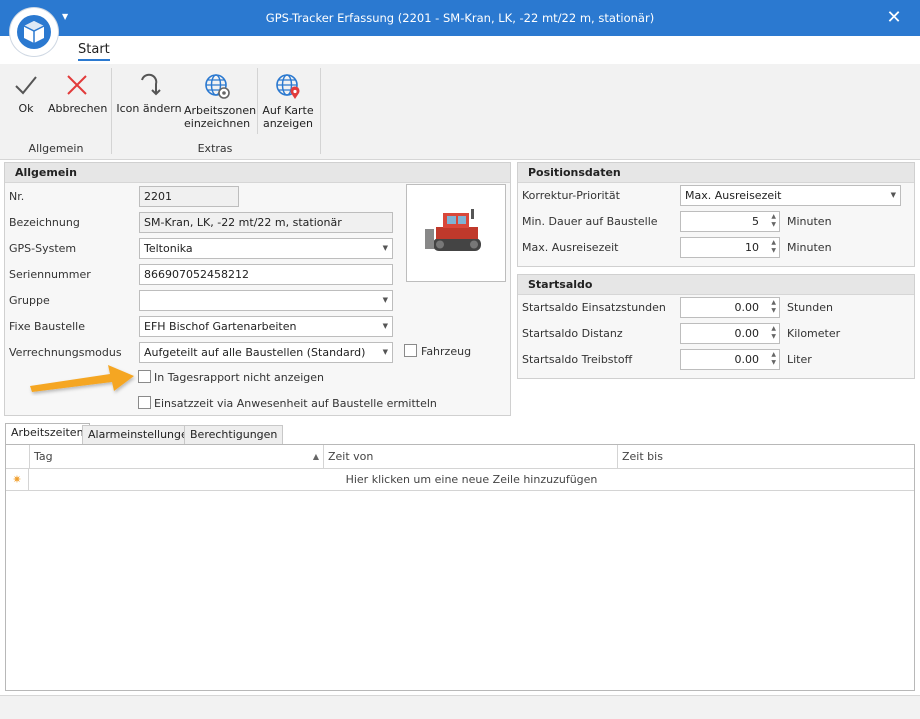  What do you see at coordinates (78, 108) in the screenshot?
I see `cancel-label: Abbrechen` at bounding box center [78, 108].